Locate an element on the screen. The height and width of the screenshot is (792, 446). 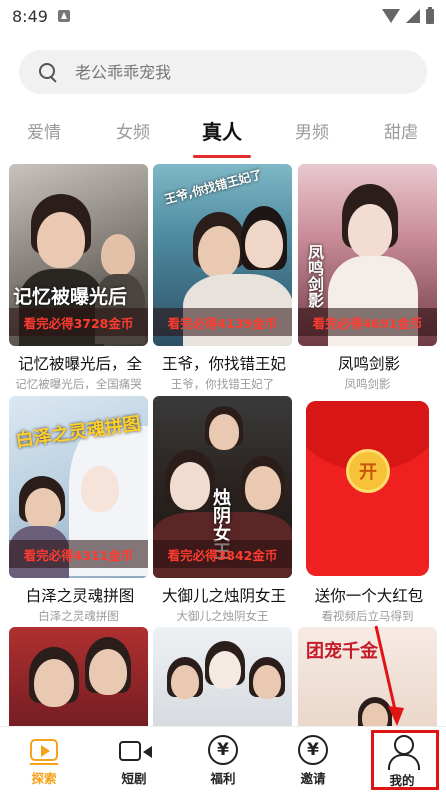
drama-card: 烛阴女王 看完必得3842金币 大御儿之烛阴女王 大御儿之烛阴女王 is located at coordinates (222, 510).